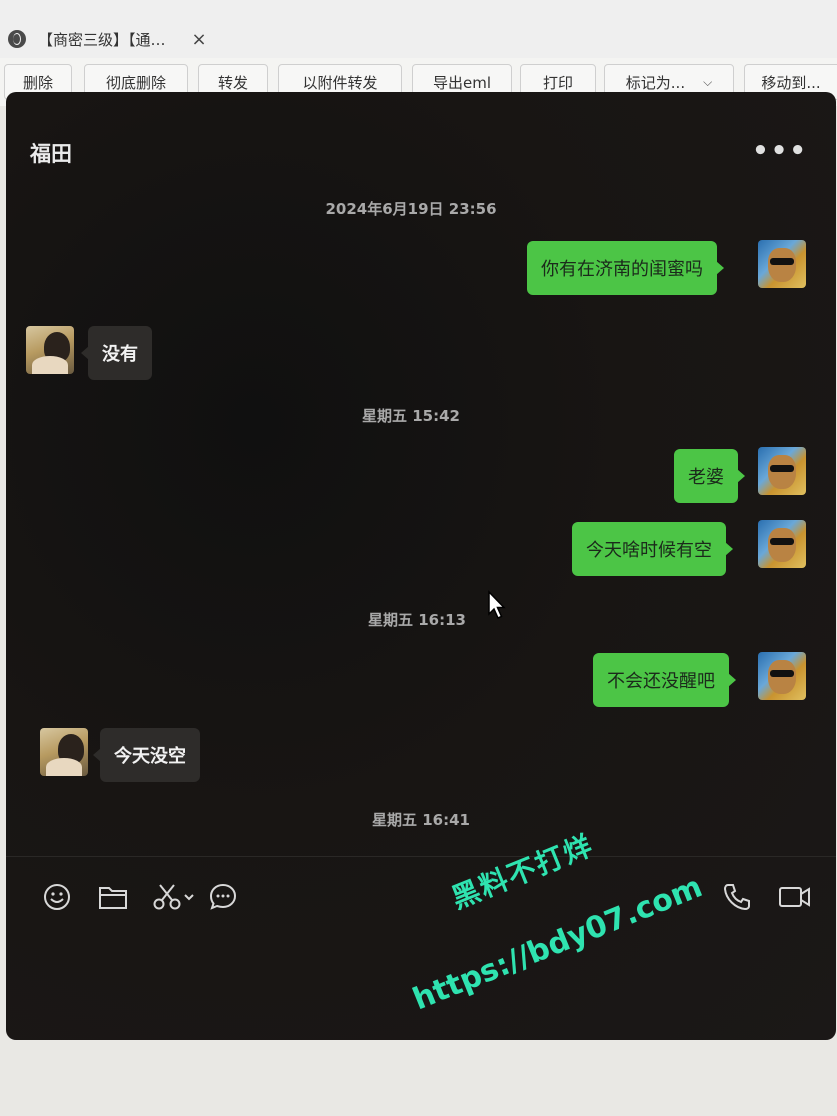  Describe the element at coordinates (411, 209) in the screenshot. I see `timestamp: 2024年6月19日 23:56` at that location.